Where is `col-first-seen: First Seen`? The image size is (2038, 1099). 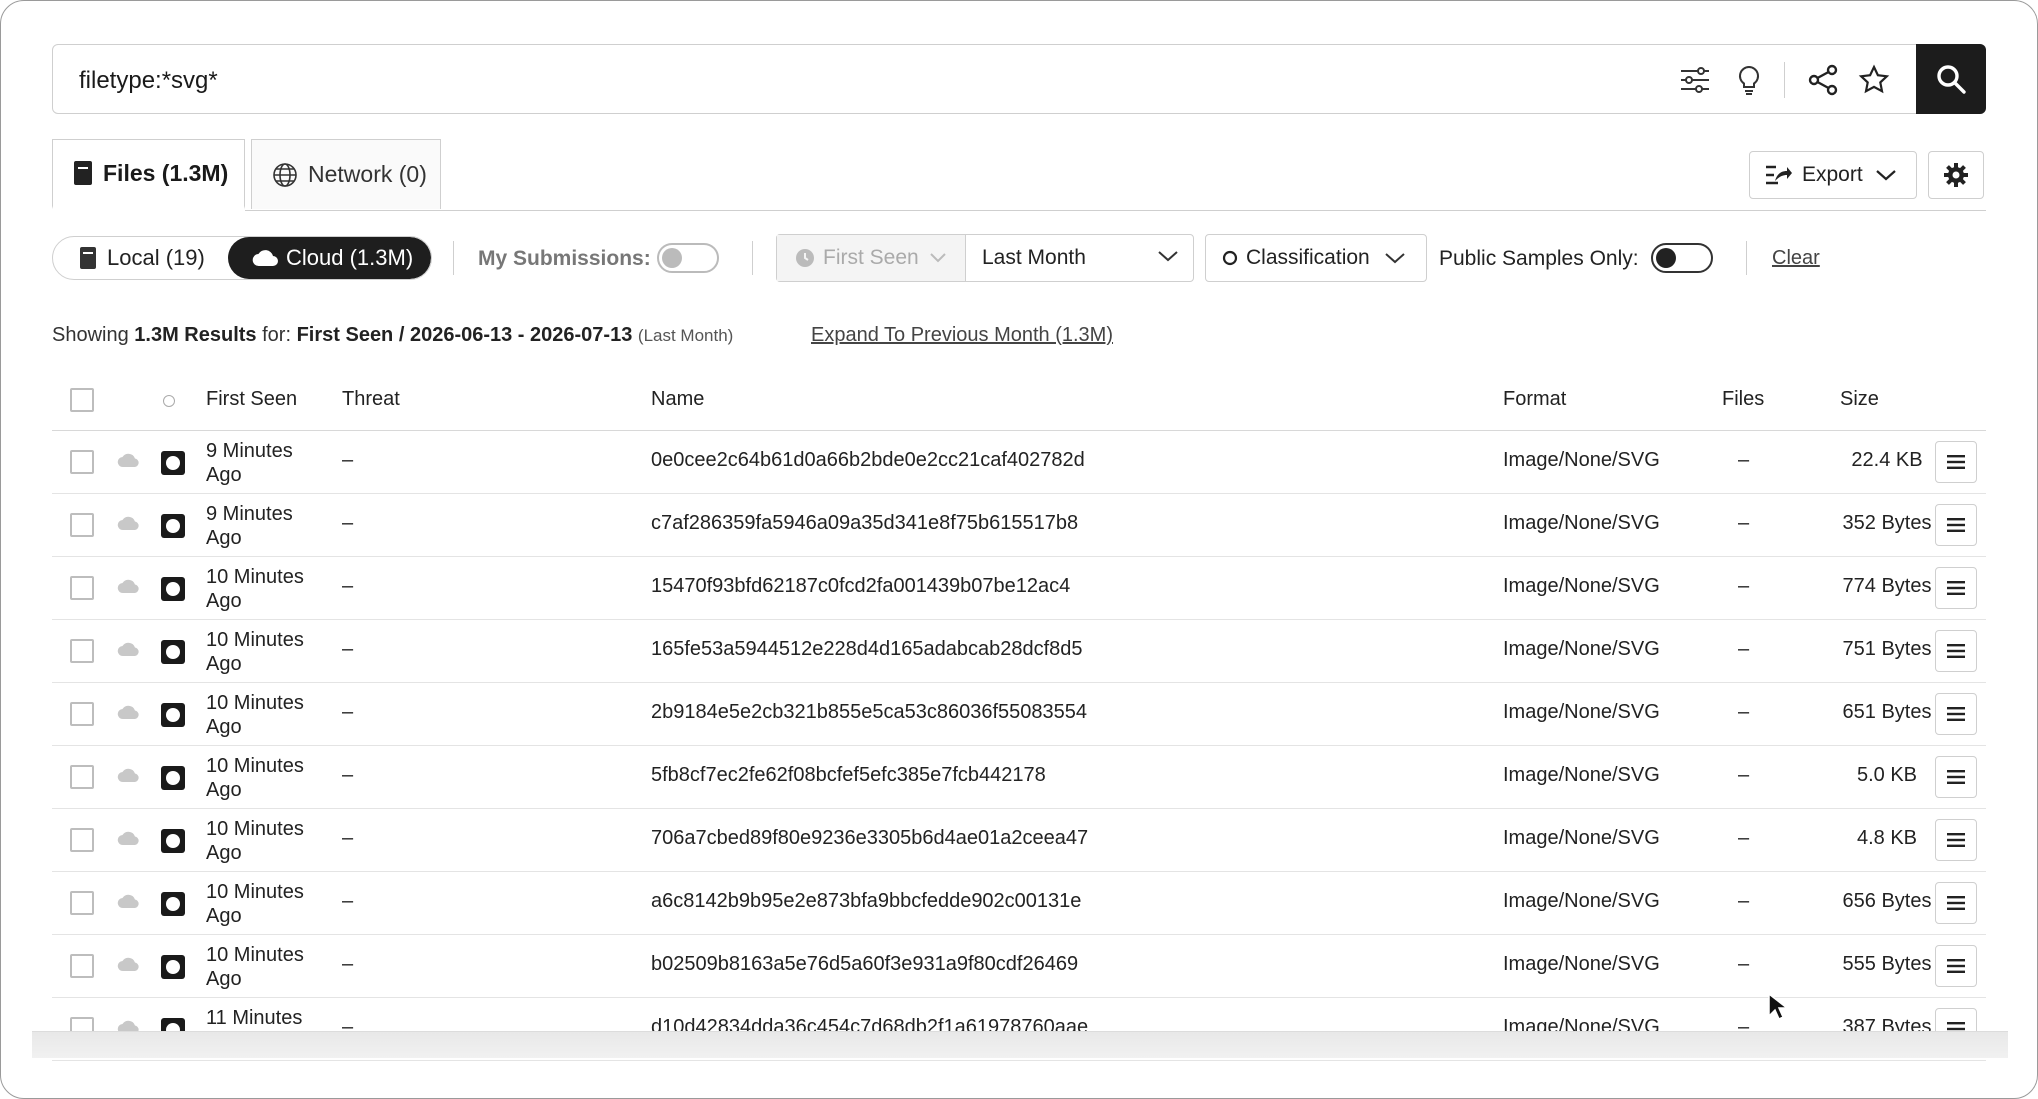 col-first-seen: First Seen is located at coordinates (251, 399).